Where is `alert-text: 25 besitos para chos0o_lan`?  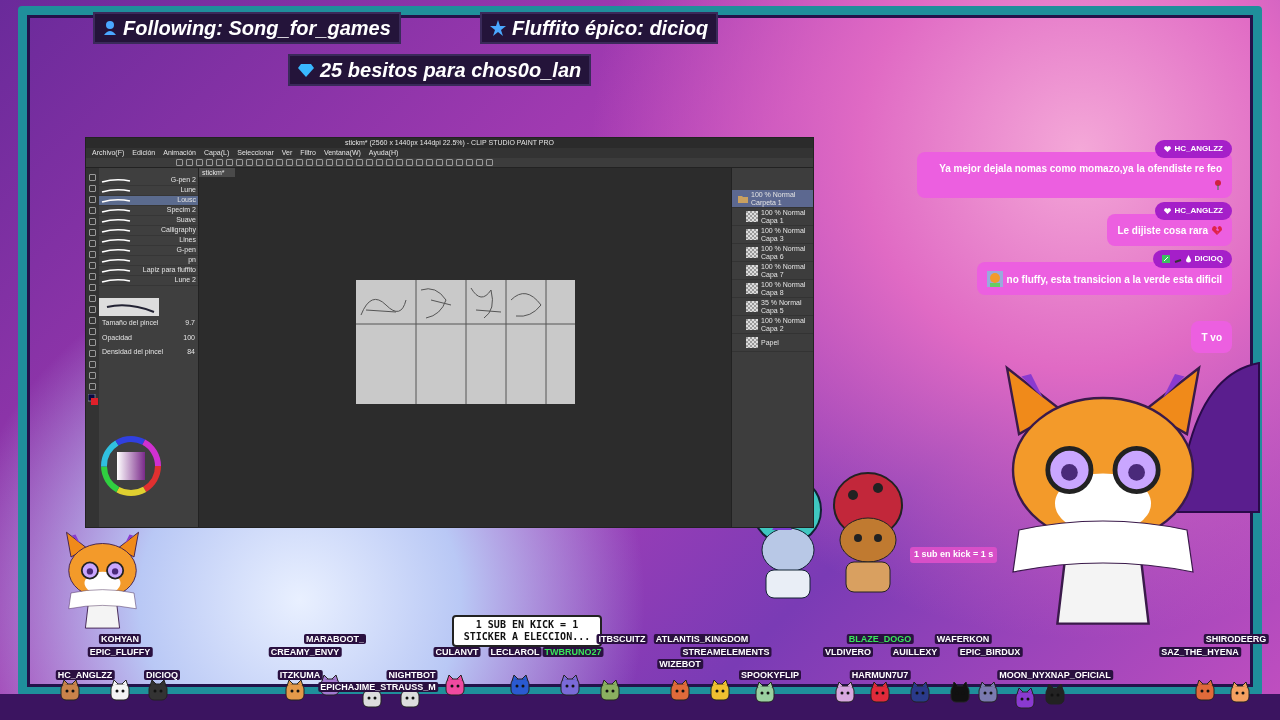
alert-text: 25 besitos para chos0o_lan is located at coordinates (451, 70).